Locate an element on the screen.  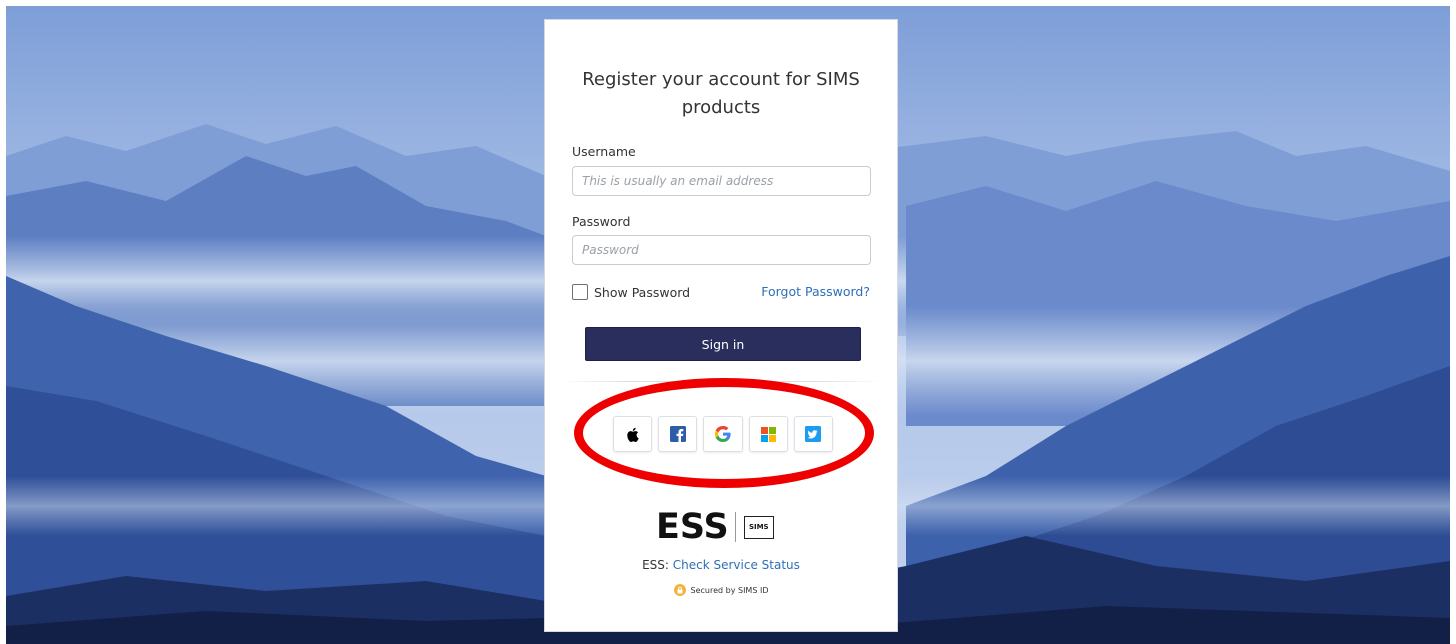
forgot-password-link: Forgot Password? is located at coordinates (815, 291).